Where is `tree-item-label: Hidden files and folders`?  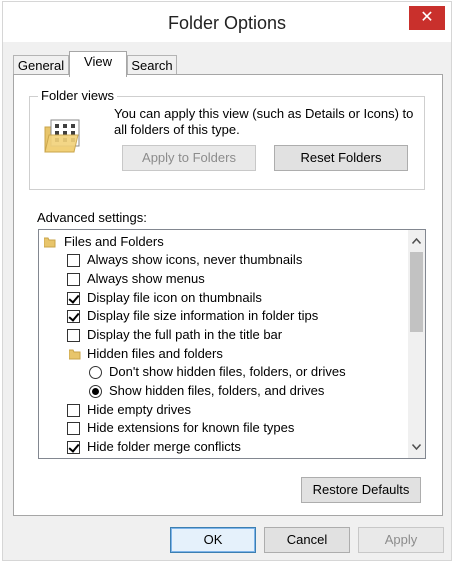 tree-item-label: Hidden files and folders is located at coordinates (155, 353).